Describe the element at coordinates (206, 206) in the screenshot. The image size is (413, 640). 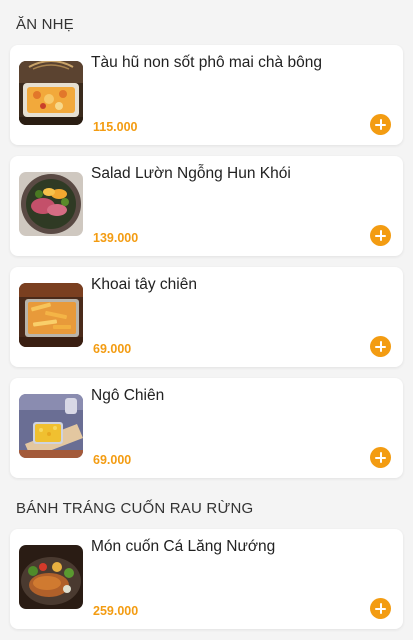
I see `menu-item-card: Salad Lườn Ngỗng Hun Khói 139.000` at that location.